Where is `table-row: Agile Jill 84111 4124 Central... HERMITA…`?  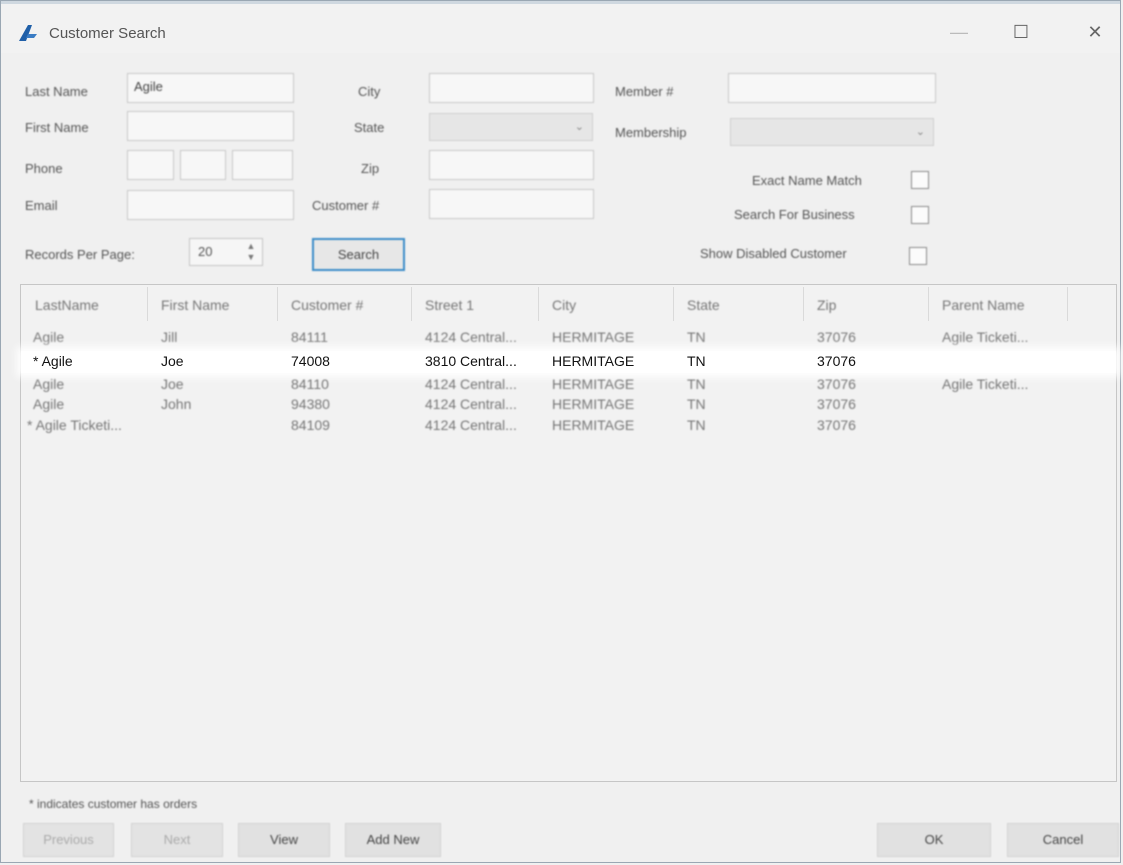 table-row: Agile Jill 84111 4124 Central... HERMITA… is located at coordinates (568, 338).